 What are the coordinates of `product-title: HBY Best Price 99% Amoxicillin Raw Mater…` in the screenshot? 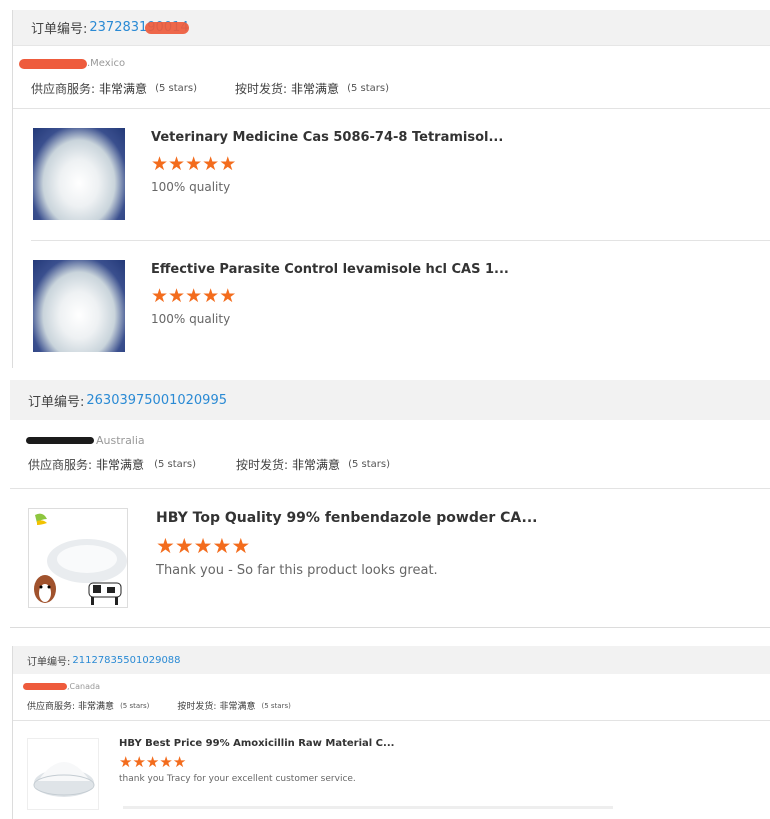 It's located at (256, 743).